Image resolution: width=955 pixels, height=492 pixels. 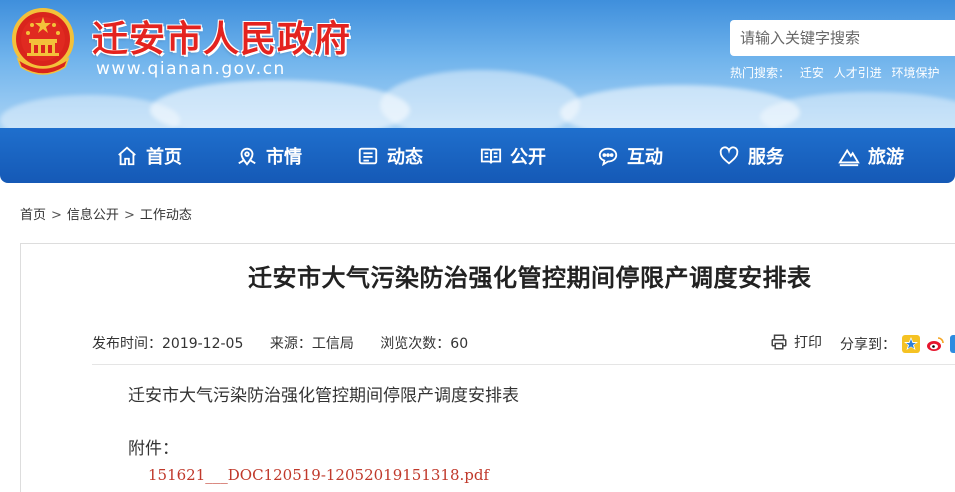 What do you see at coordinates (477, 155) in the screenshot?
I see `main-nav: 首页 市情 动态 公开 互动 服务 旅游` at bounding box center [477, 155].